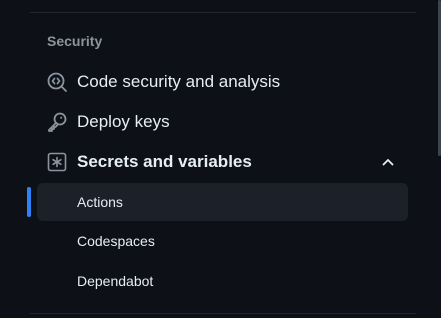 This screenshot has width=441, height=318. Describe the element at coordinates (223, 12) in the screenshot. I see `top-divider` at that location.